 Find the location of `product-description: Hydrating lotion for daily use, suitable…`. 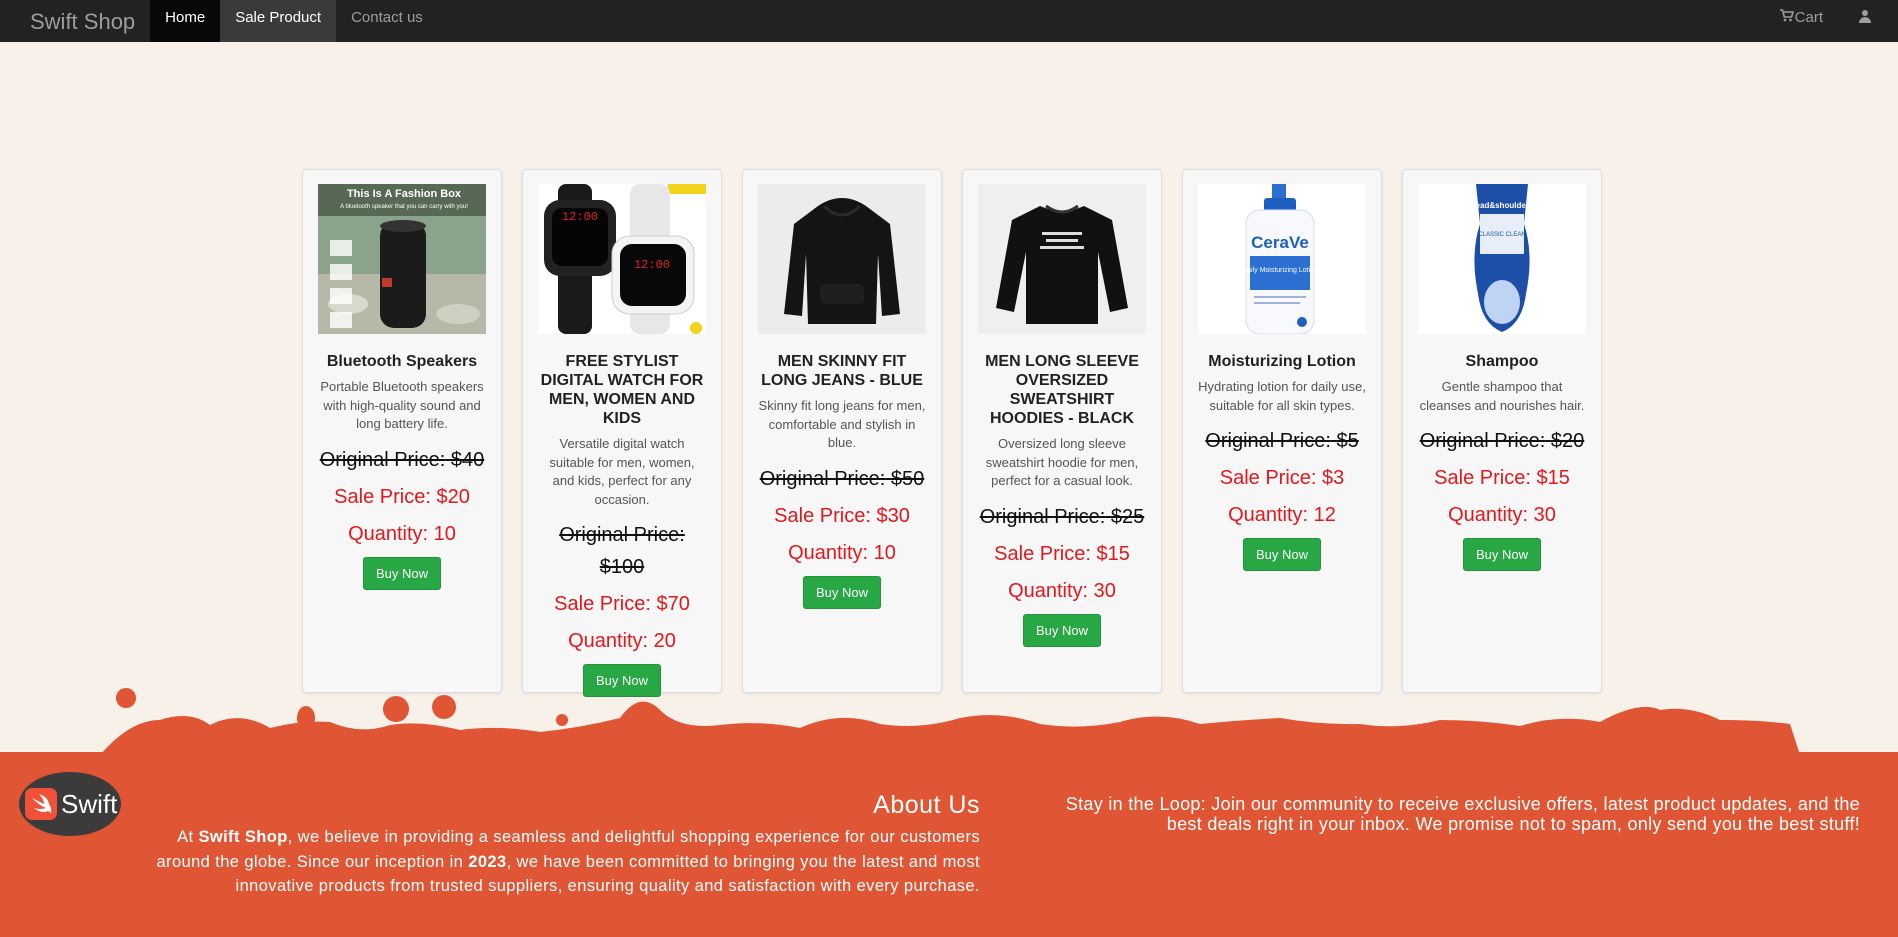

product-description: Hydrating lotion for daily use, suitable… is located at coordinates (1282, 396).